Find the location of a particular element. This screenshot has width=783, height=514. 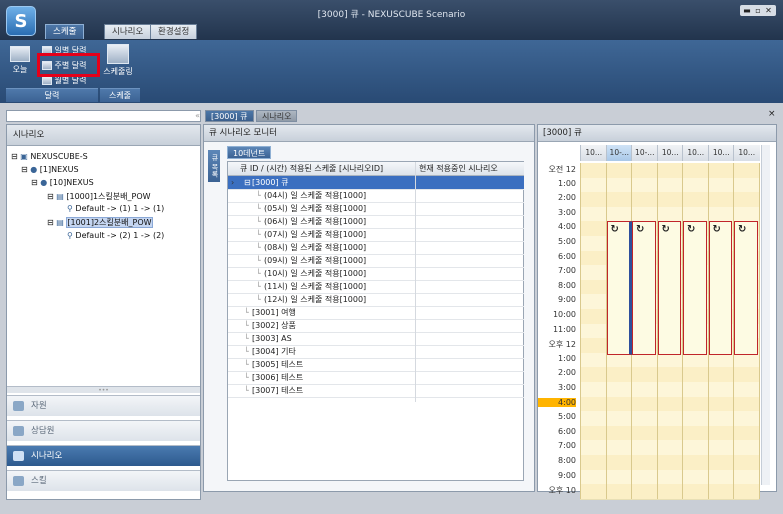

today-label: 오늘 is located at coordinates (20, 69).